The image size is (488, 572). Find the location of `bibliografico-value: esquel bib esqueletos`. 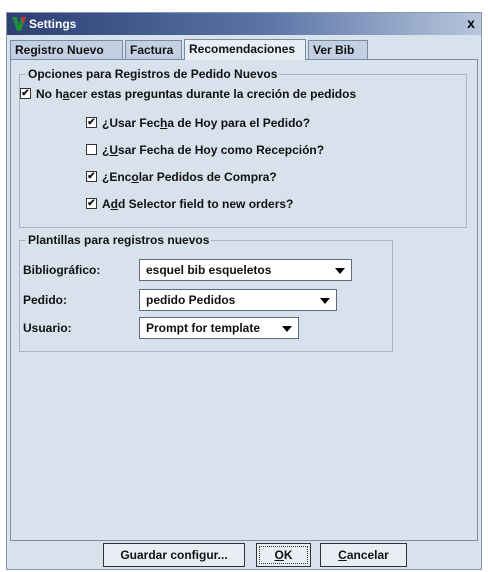

bibliografico-value: esquel bib esqueletos is located at coordinates (209, 270).